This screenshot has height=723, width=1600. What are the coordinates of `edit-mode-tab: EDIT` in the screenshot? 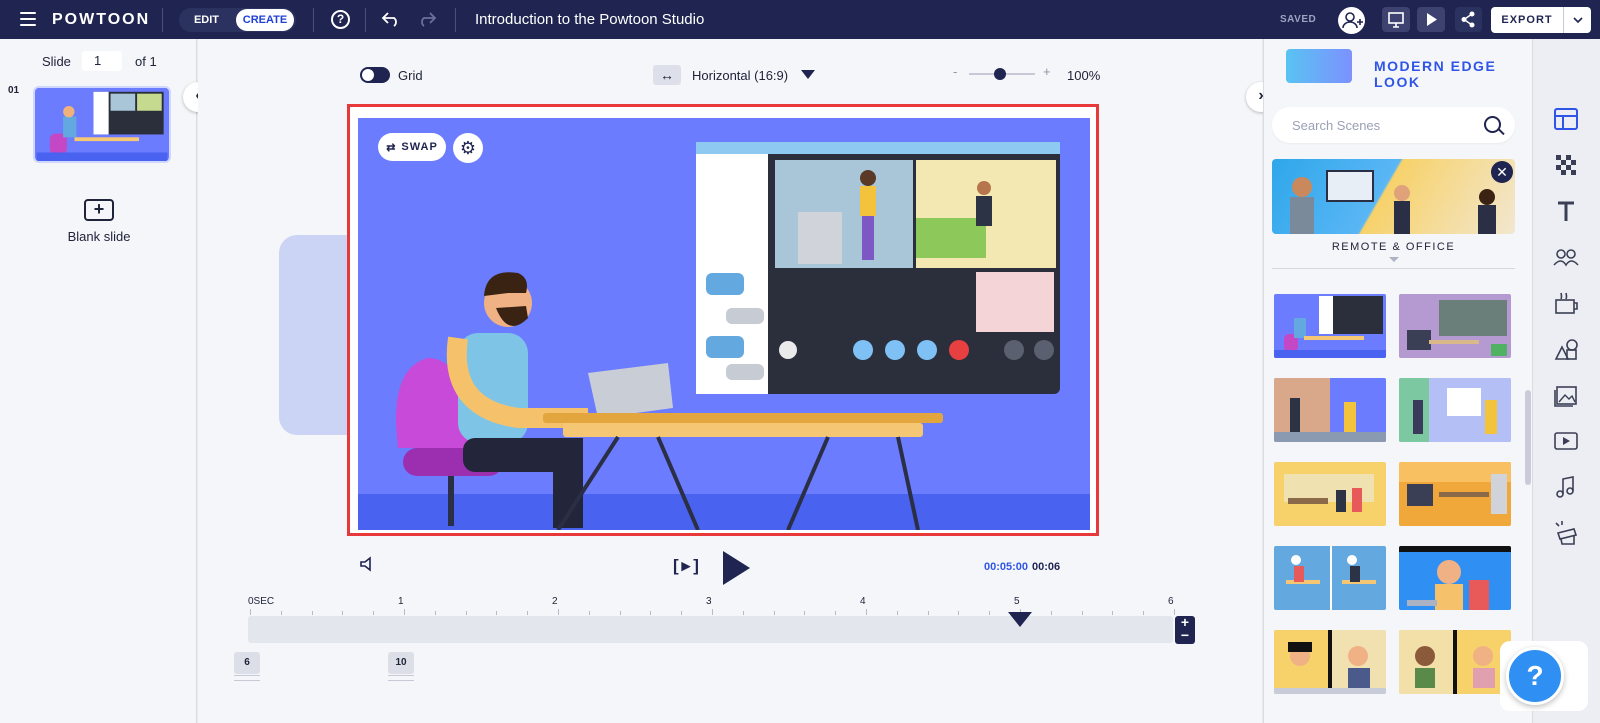 It's located at (206, 20).